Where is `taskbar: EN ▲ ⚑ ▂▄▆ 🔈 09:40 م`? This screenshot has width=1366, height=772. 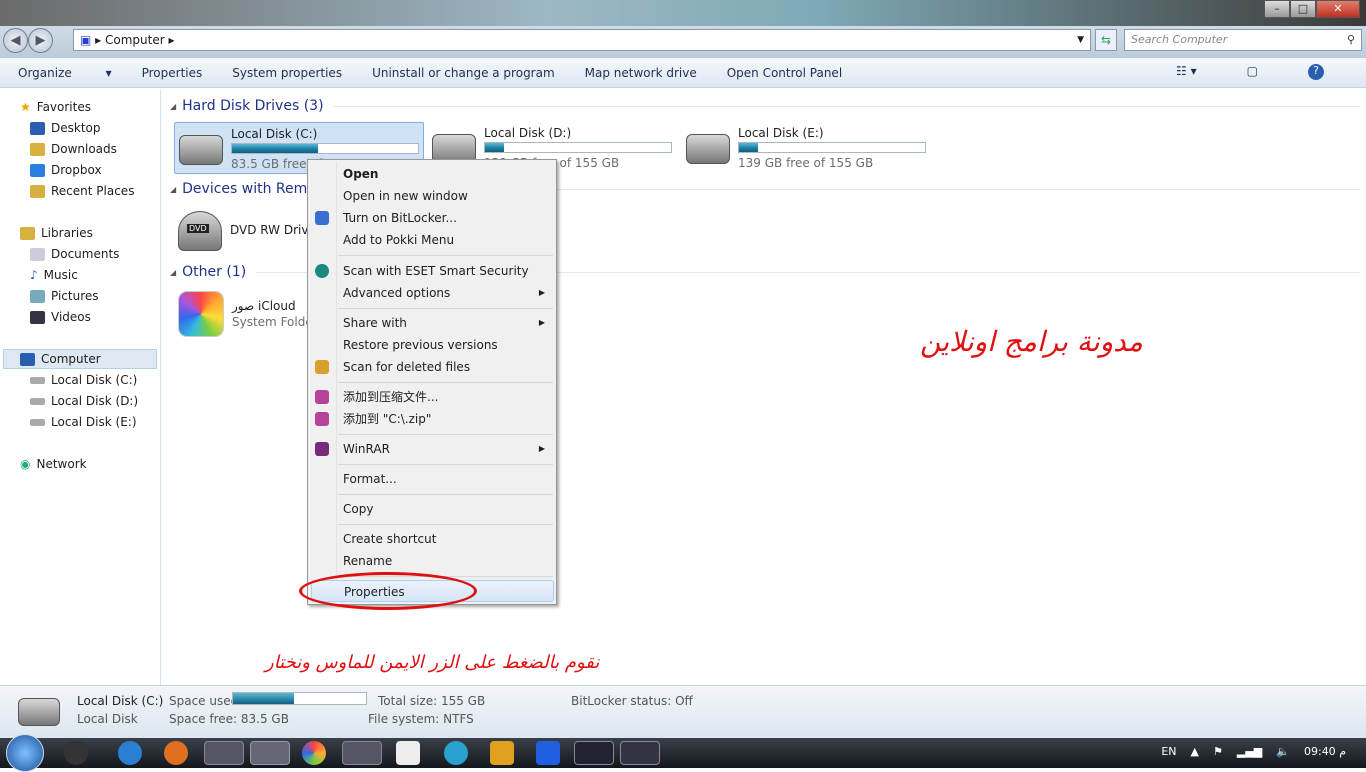
taskbar: EN ▲ ⚑ ▂▄▆ 🔈 09:40 م is located at coordinates (683, 753).